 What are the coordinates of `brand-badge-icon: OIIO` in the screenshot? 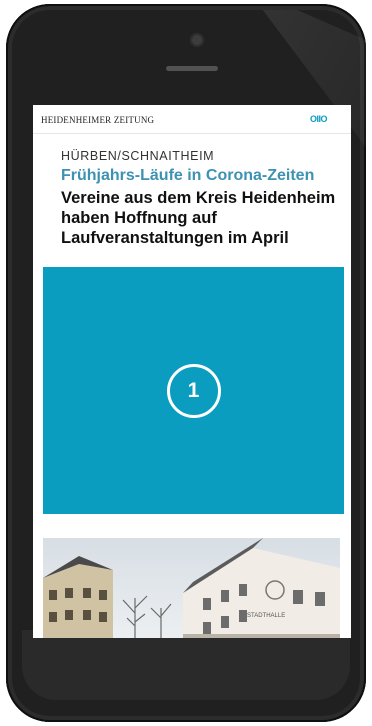 It's located at (319, 119).